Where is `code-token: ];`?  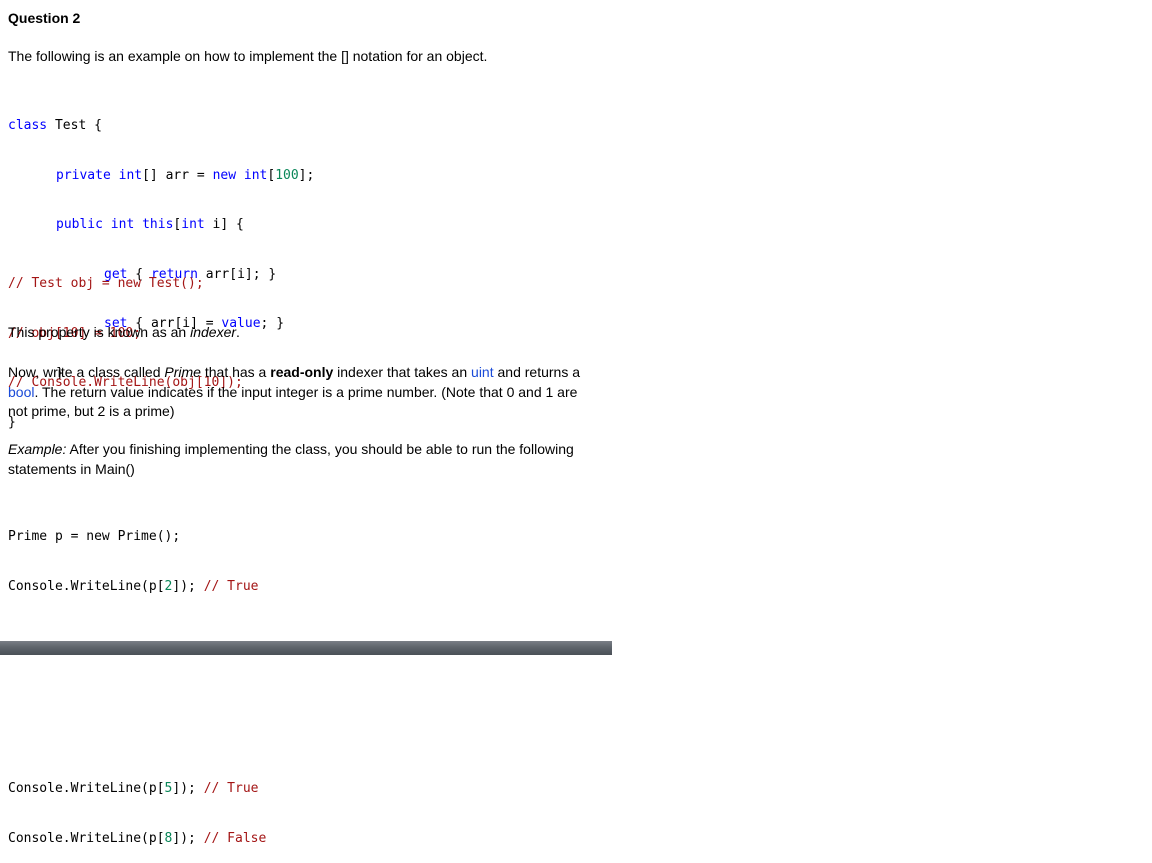 code-token: ]; is located at coordinates (306, 175).